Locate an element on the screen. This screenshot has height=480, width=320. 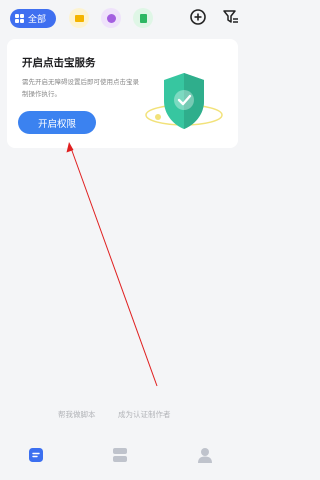
layers-icon is located at coordinates (120, 455).